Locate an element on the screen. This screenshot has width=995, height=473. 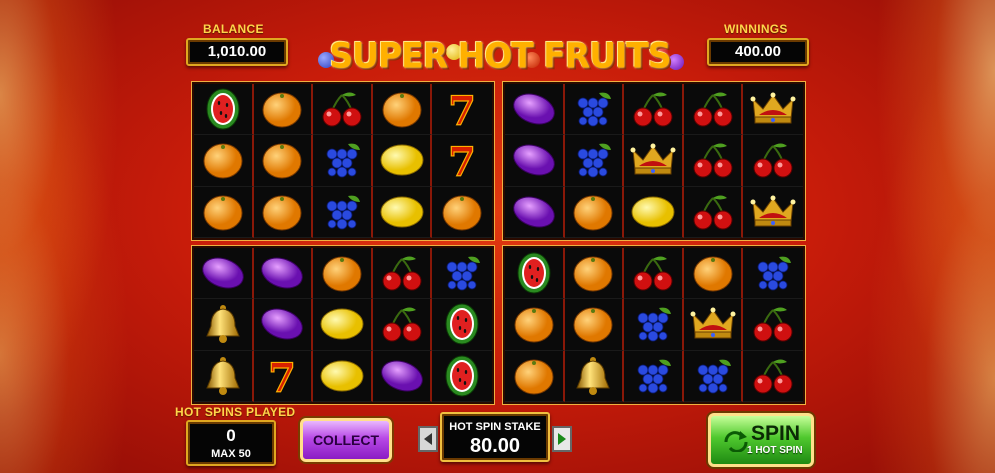
arrow-right-icon is located at coordinates (562, 439).